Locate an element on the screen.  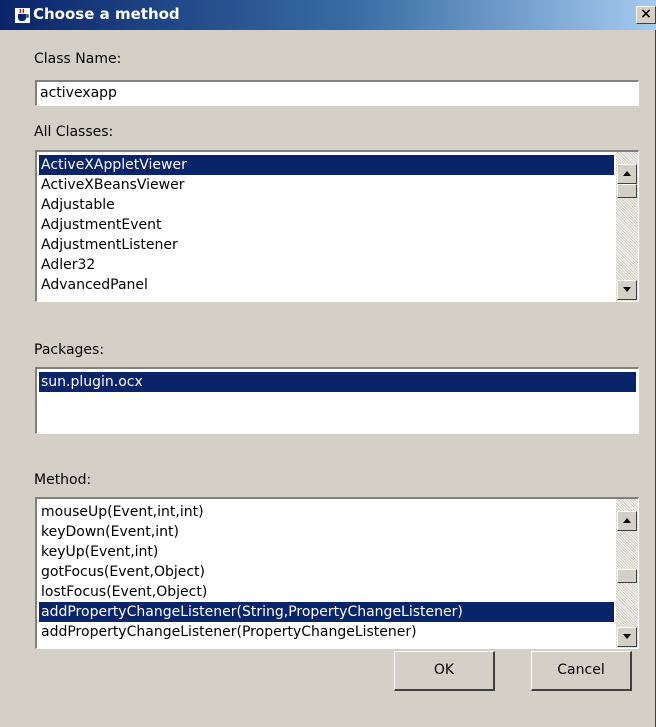
title-bar: Choose a method × is located at coordinates (328, 15).